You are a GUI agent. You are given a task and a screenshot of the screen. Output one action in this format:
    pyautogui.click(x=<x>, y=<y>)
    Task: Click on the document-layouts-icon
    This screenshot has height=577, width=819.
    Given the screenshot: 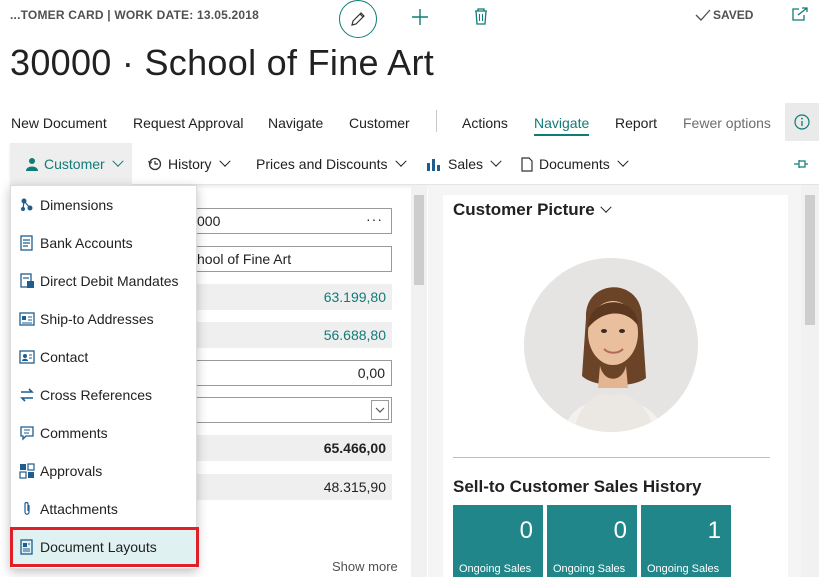 What is the action you would take?
    pyautogui.click(x=27, y=547)
    